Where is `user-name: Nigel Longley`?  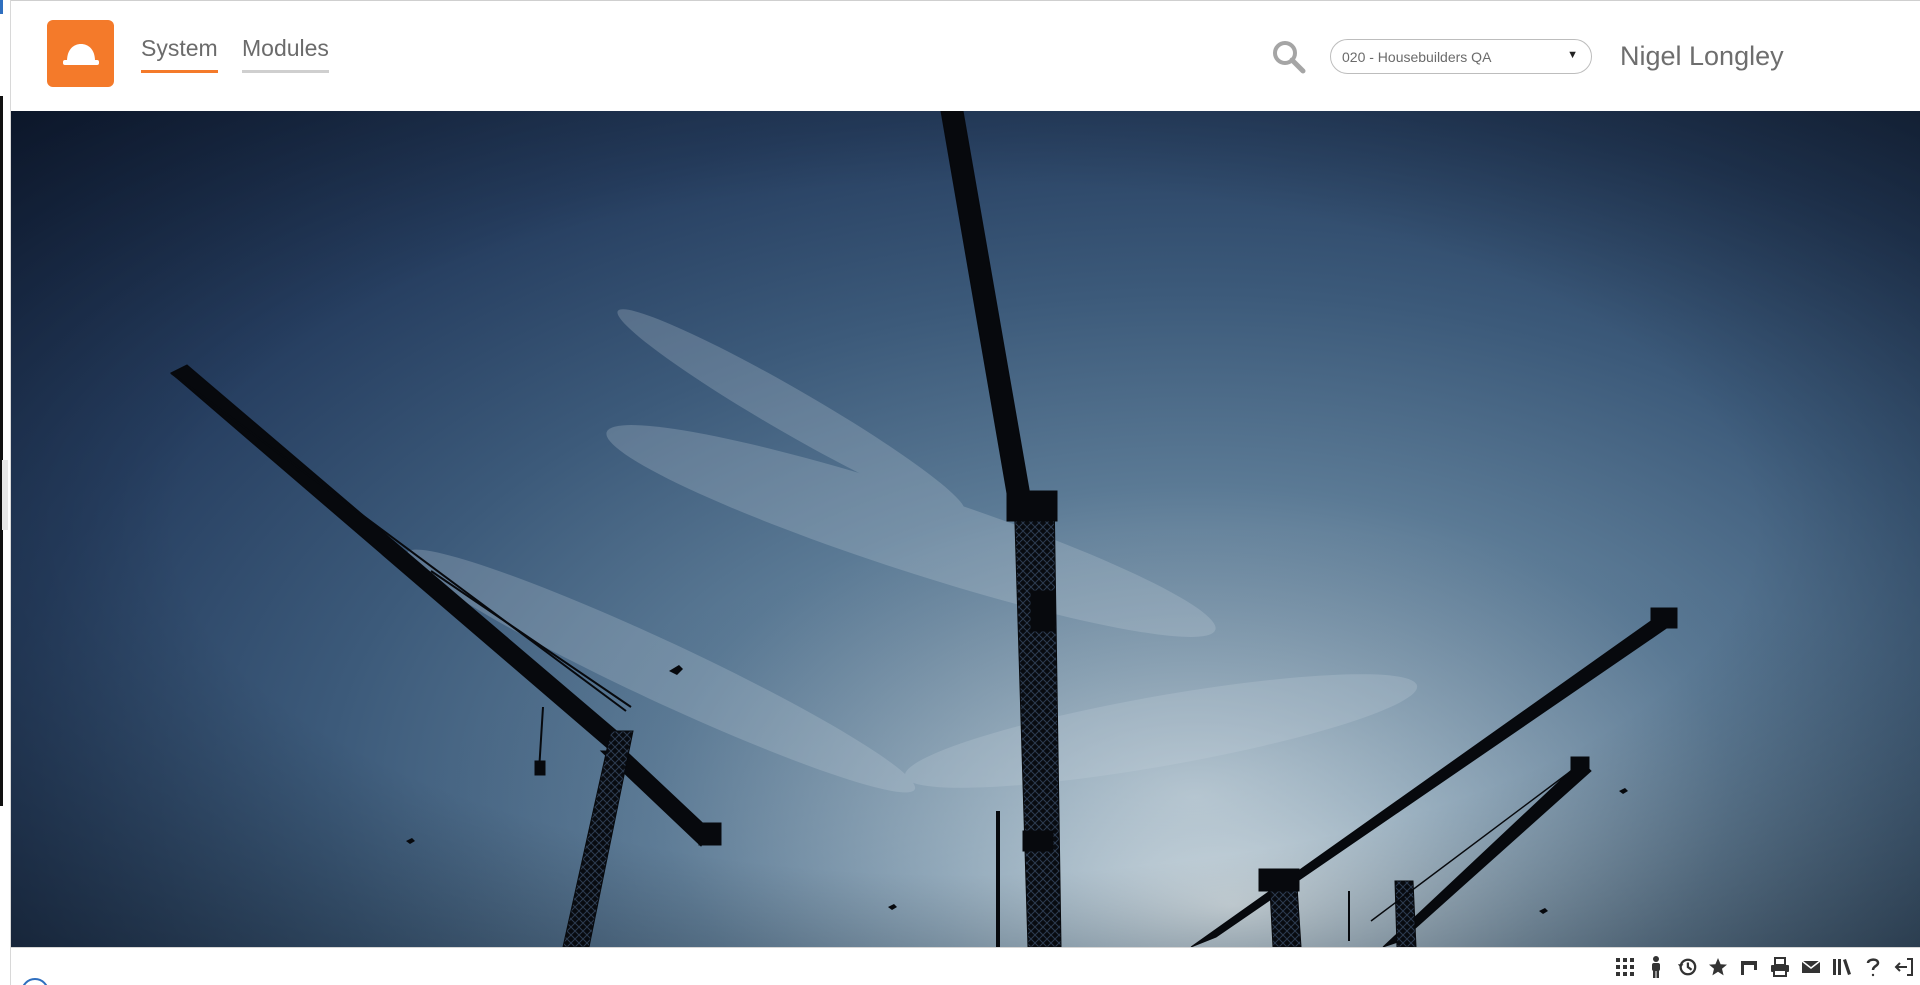 user-name: Nigel Longley is located at coordinates (1702, 56).